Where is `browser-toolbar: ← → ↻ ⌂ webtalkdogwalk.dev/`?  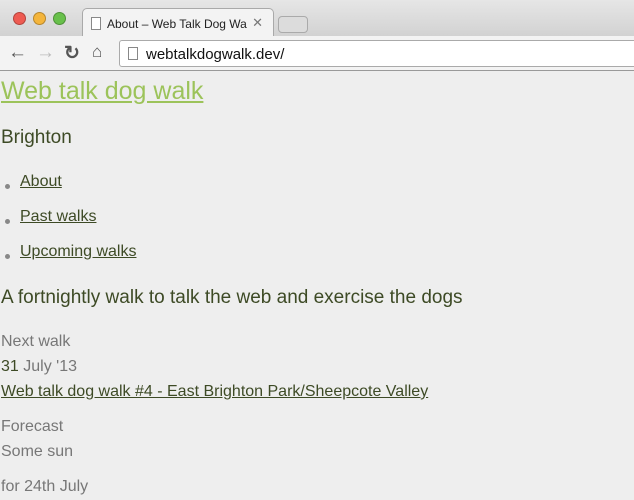 browser-toolbar: ← → ↻ ⌂ webtalkdogwalk.dev/ is located at coordinates (317, 53).